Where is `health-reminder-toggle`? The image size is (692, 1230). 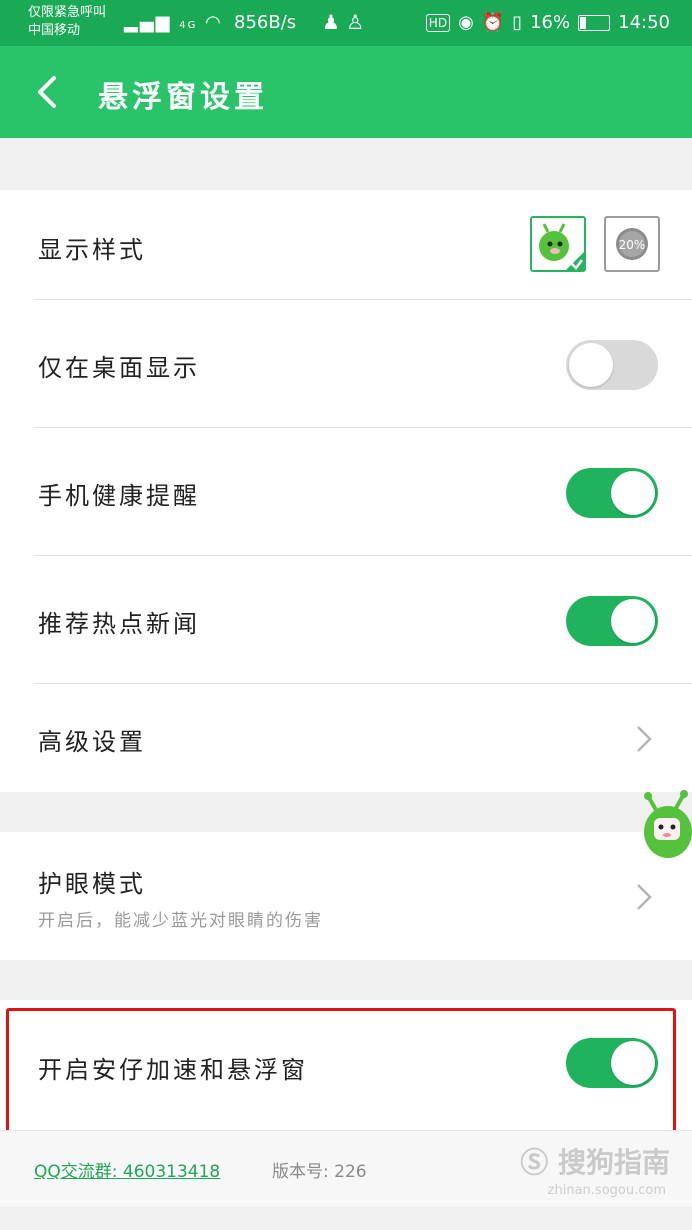
health-reminder-toggle is located at coordinates (612, 493).